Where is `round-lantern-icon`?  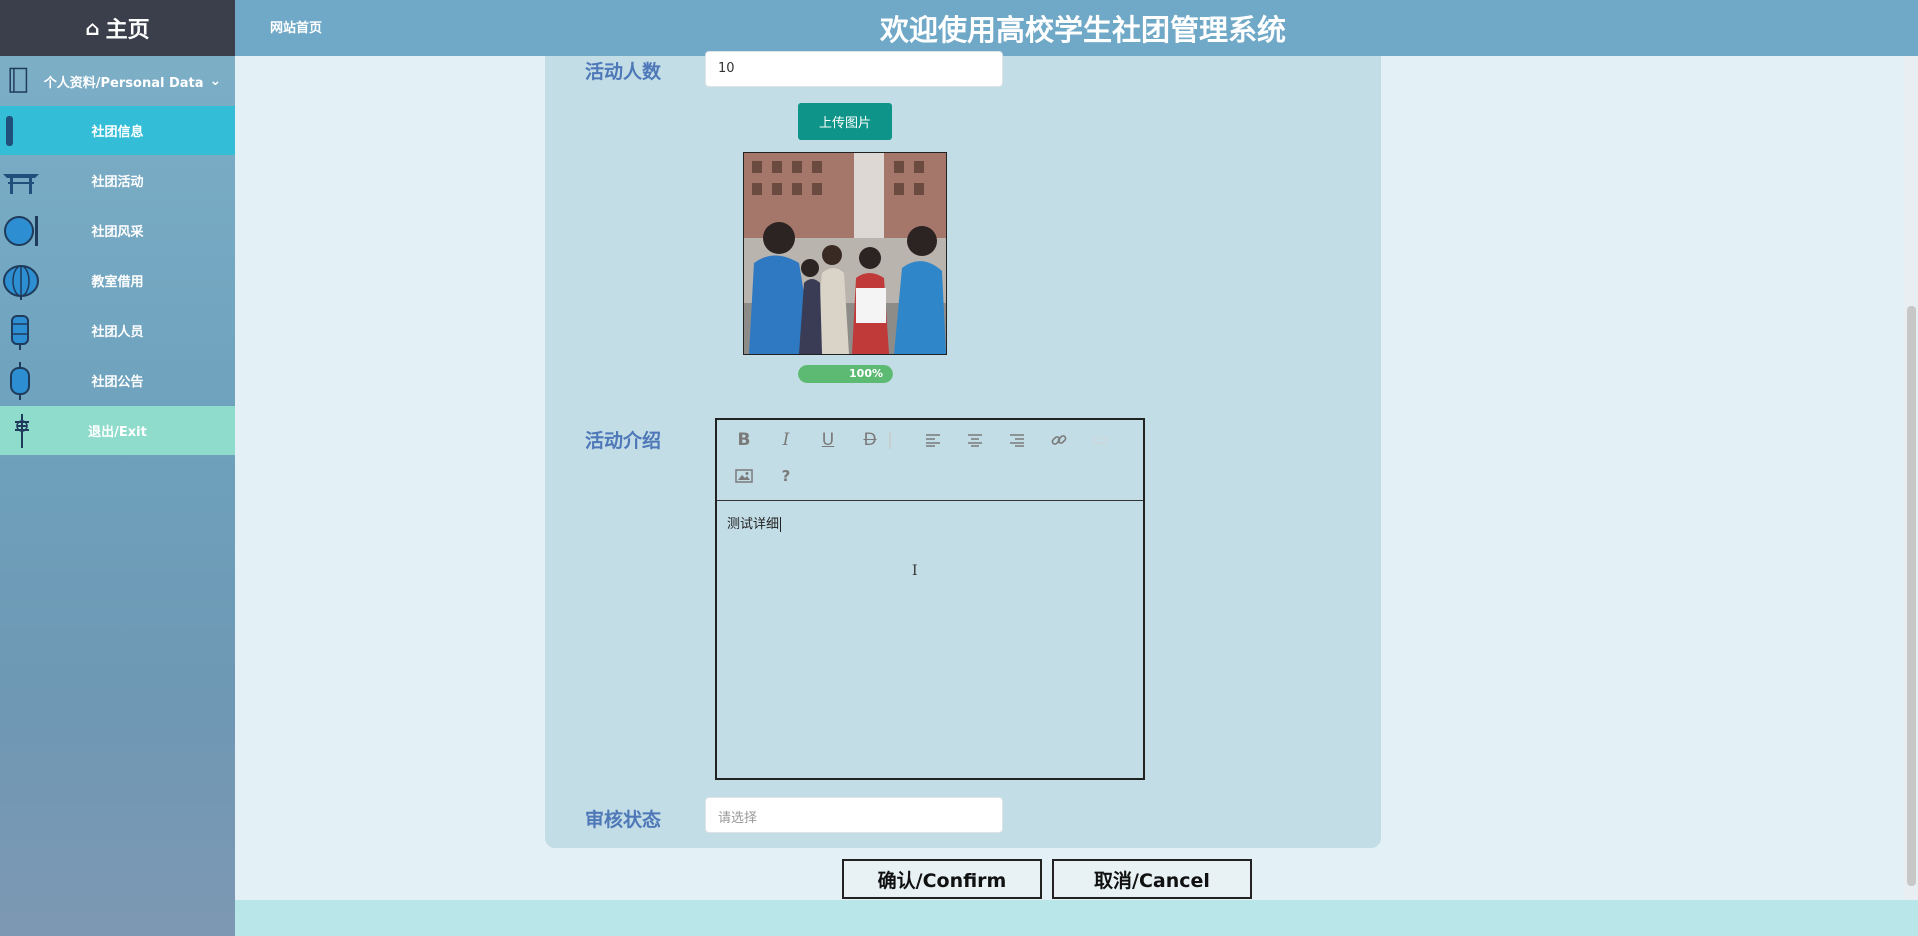
round-lantern-icon is located at coordinates (20, 381).